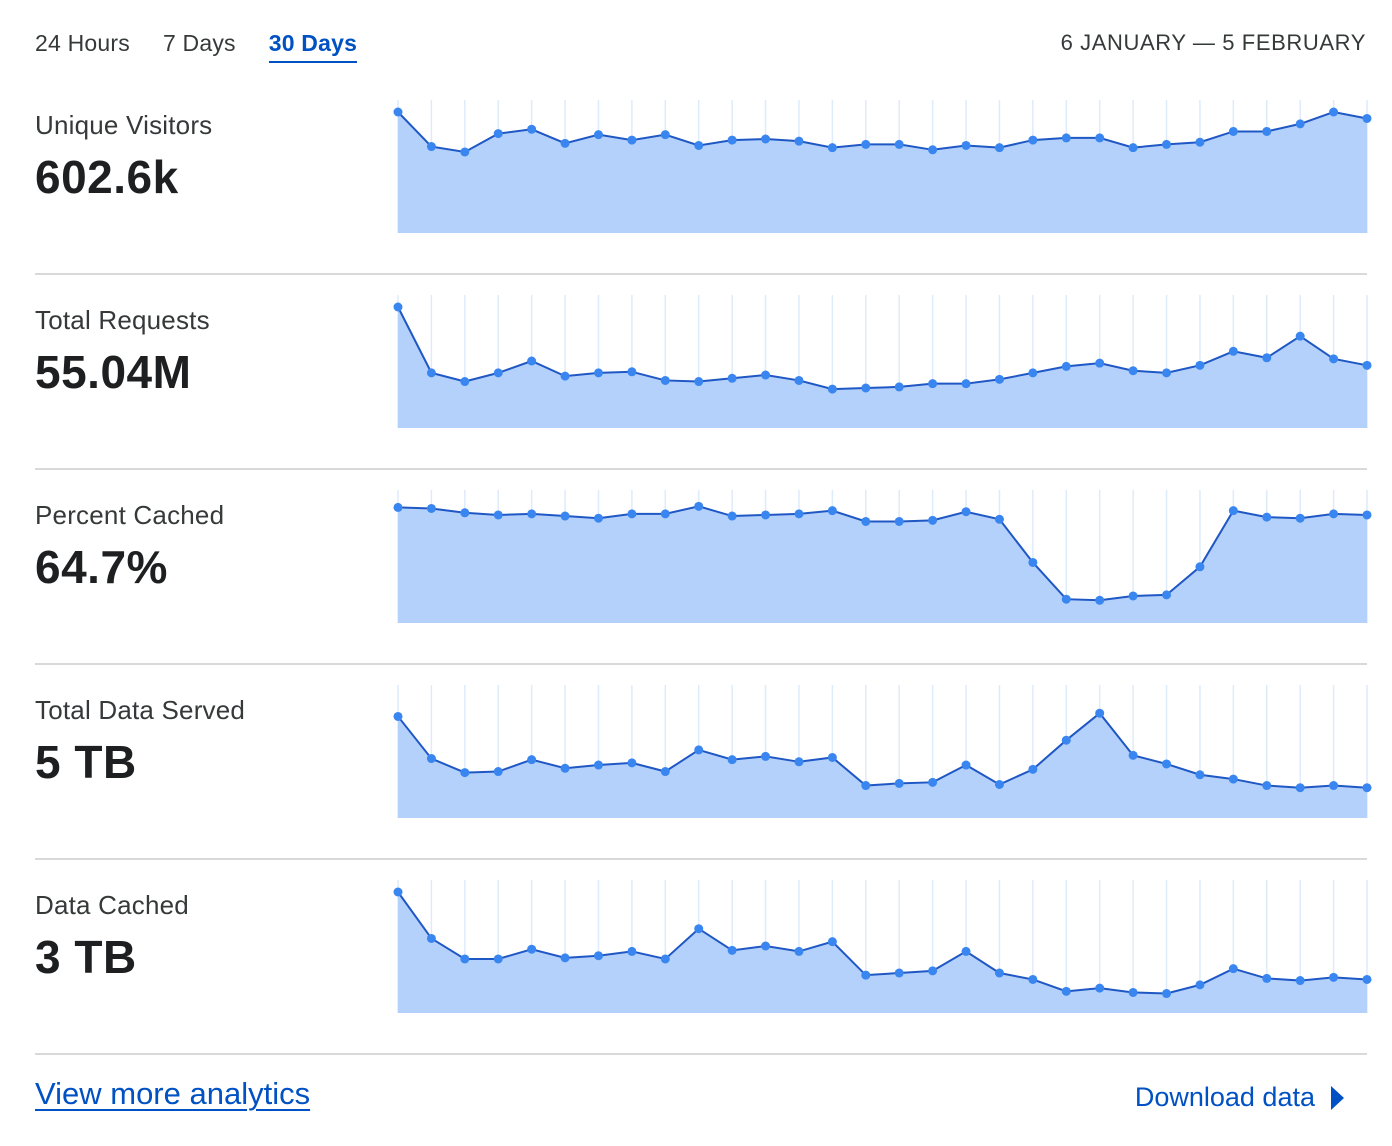 This screenshot has width=1392, height=1146. I want to click on metric-label: Percent Cached, so click(130, 515).